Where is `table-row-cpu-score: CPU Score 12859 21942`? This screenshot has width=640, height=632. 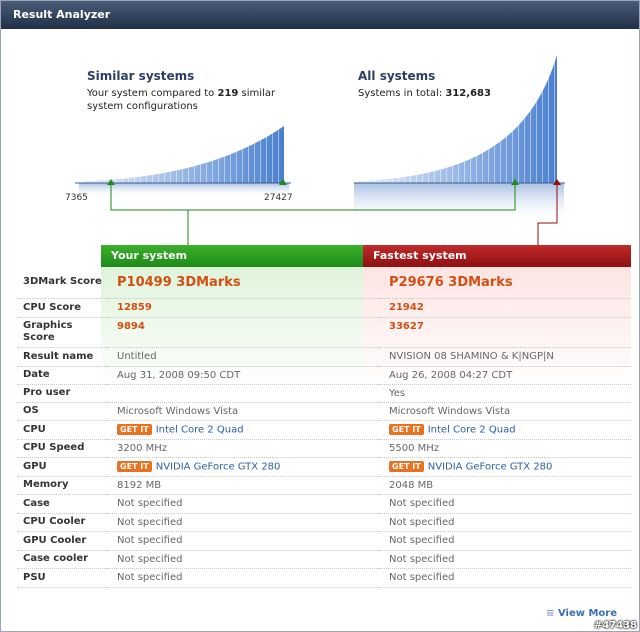 table-row-cpu-score: CPU Score 12859 21942 is located at coordinates (324, 308).